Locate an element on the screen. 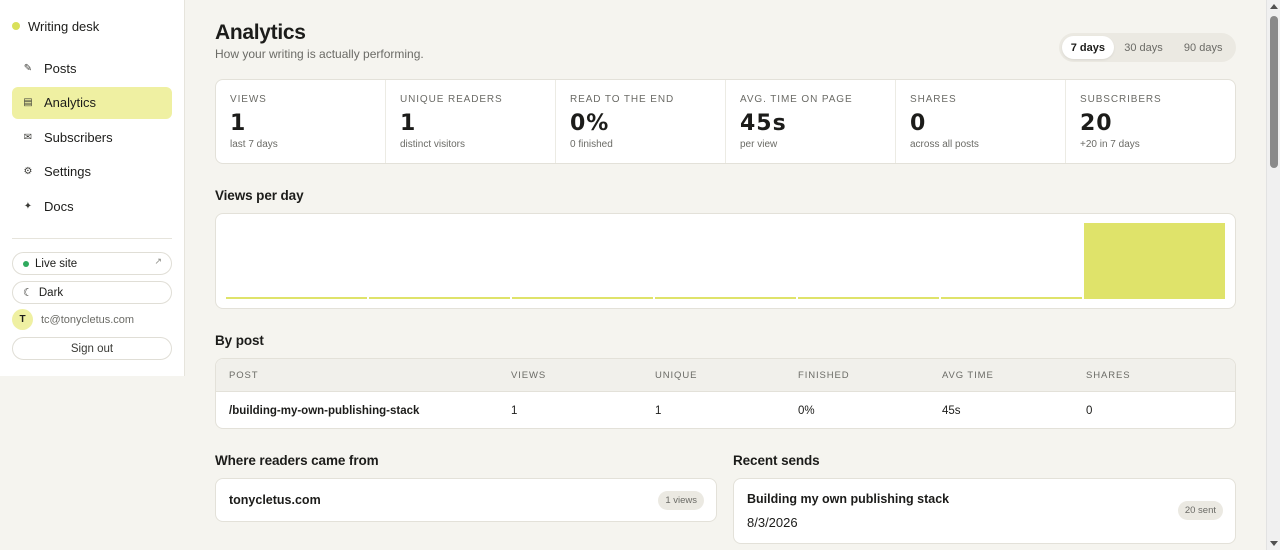 The image size is (1280, 550). sidebar-item-posts: ✎ Posts is located at coordinates (92, 68).